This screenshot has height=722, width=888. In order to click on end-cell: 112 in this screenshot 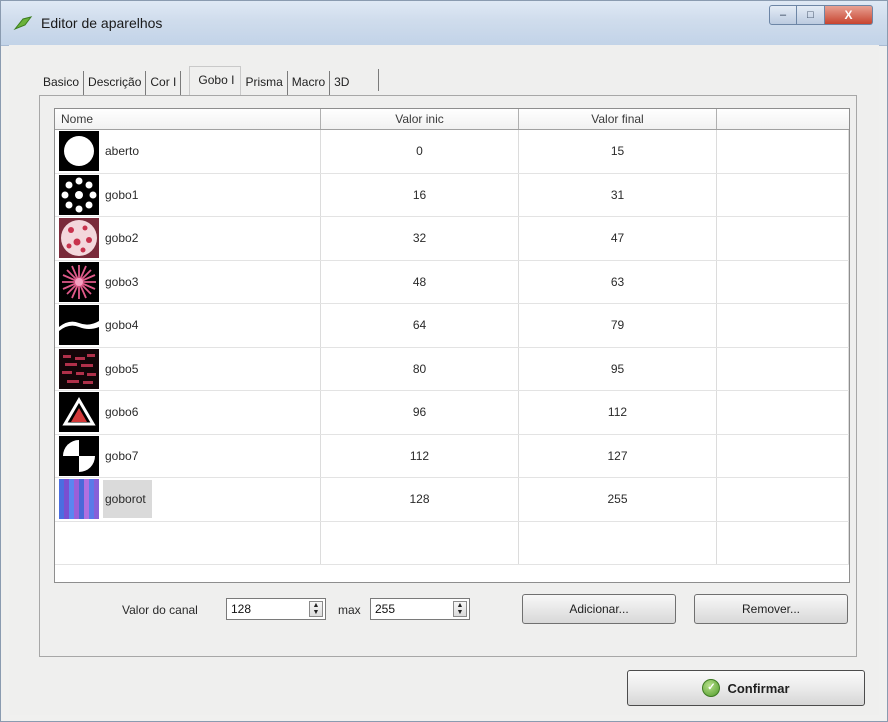, I will do `click(618, 412)`.